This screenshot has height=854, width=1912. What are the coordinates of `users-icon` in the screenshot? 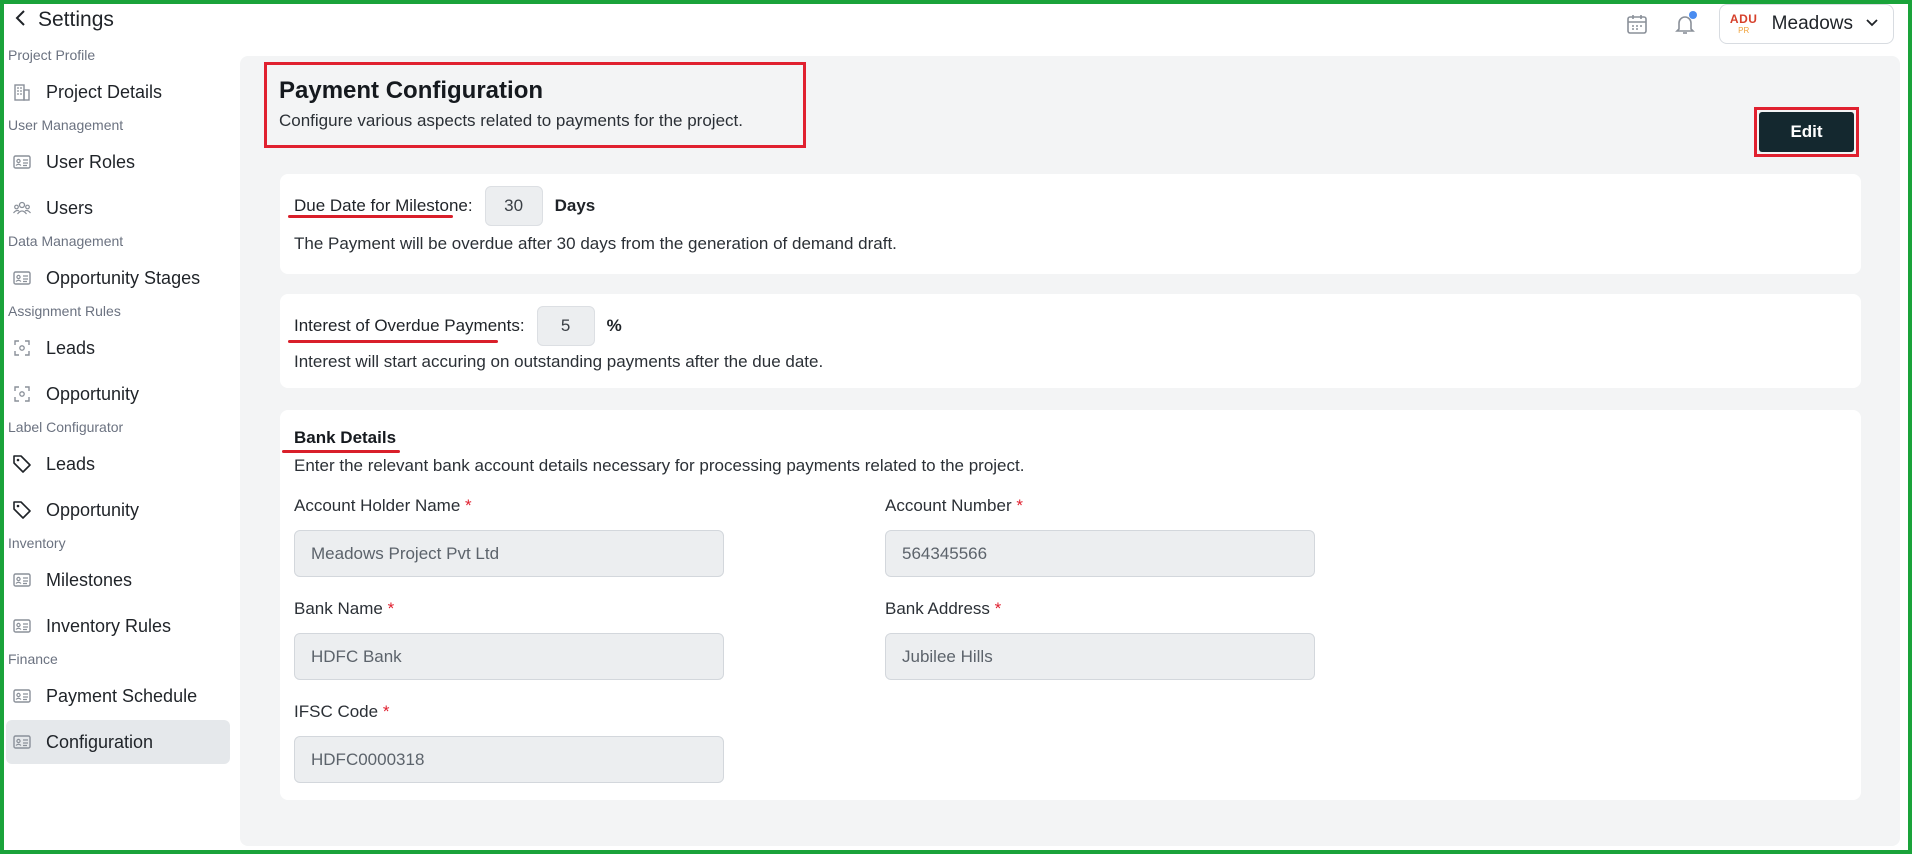 It's located at (22, 208).